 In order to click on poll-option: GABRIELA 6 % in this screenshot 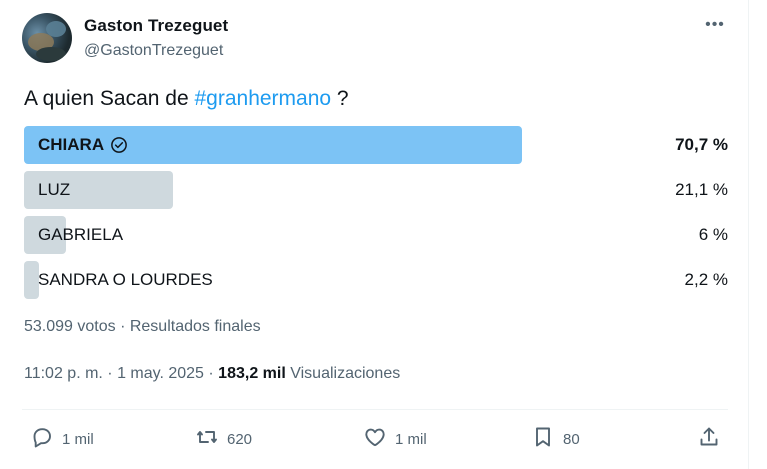, I will do `click(376, 235)`.